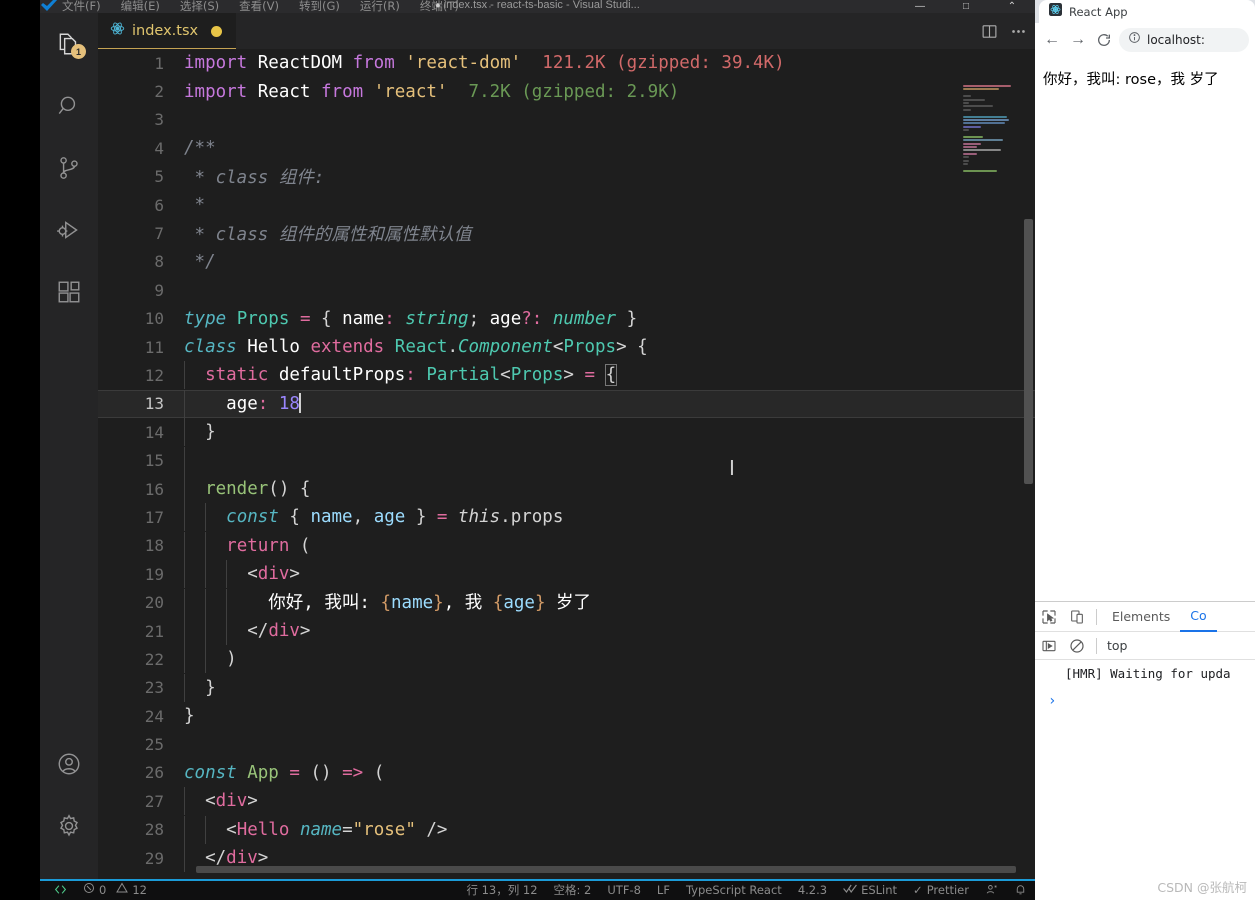 This screenshot has height=900, width=1255. Describe the element at coordinates (566, 404) in the screenshot. I see `code-line: 13 age: 18` at that location.